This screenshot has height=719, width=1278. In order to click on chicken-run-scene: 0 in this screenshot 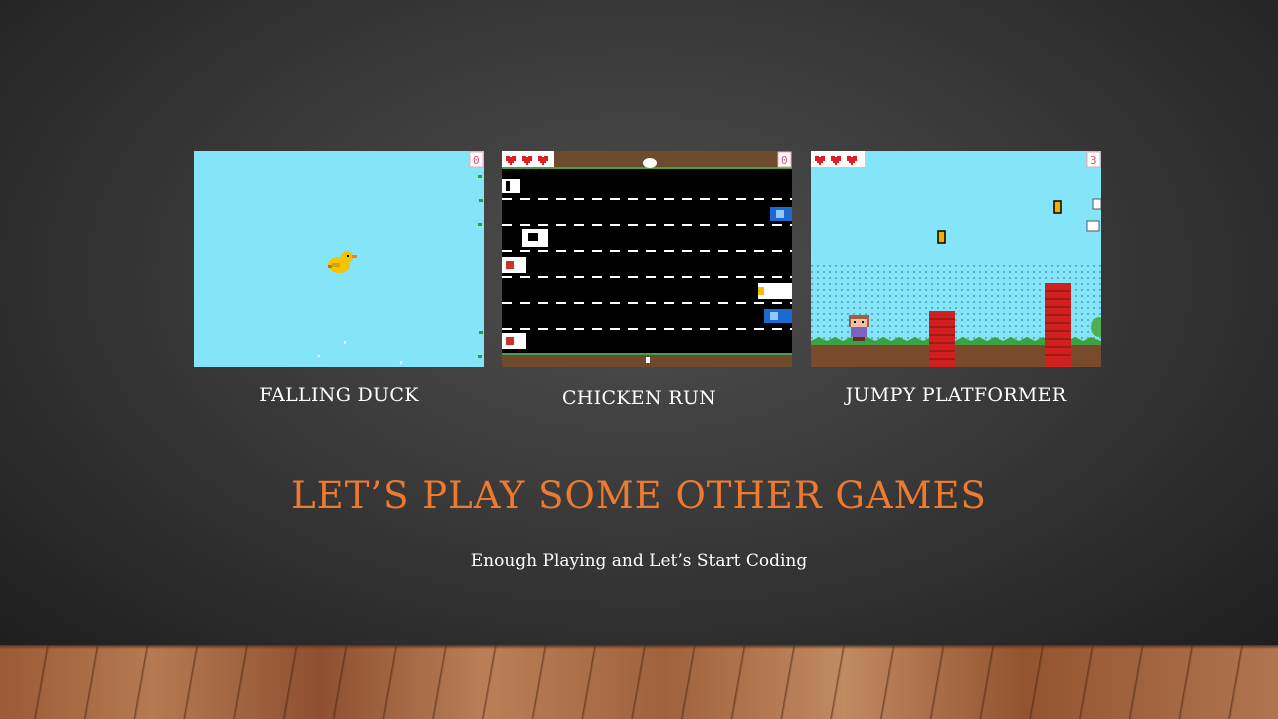, I will do `click(647, 259)`.